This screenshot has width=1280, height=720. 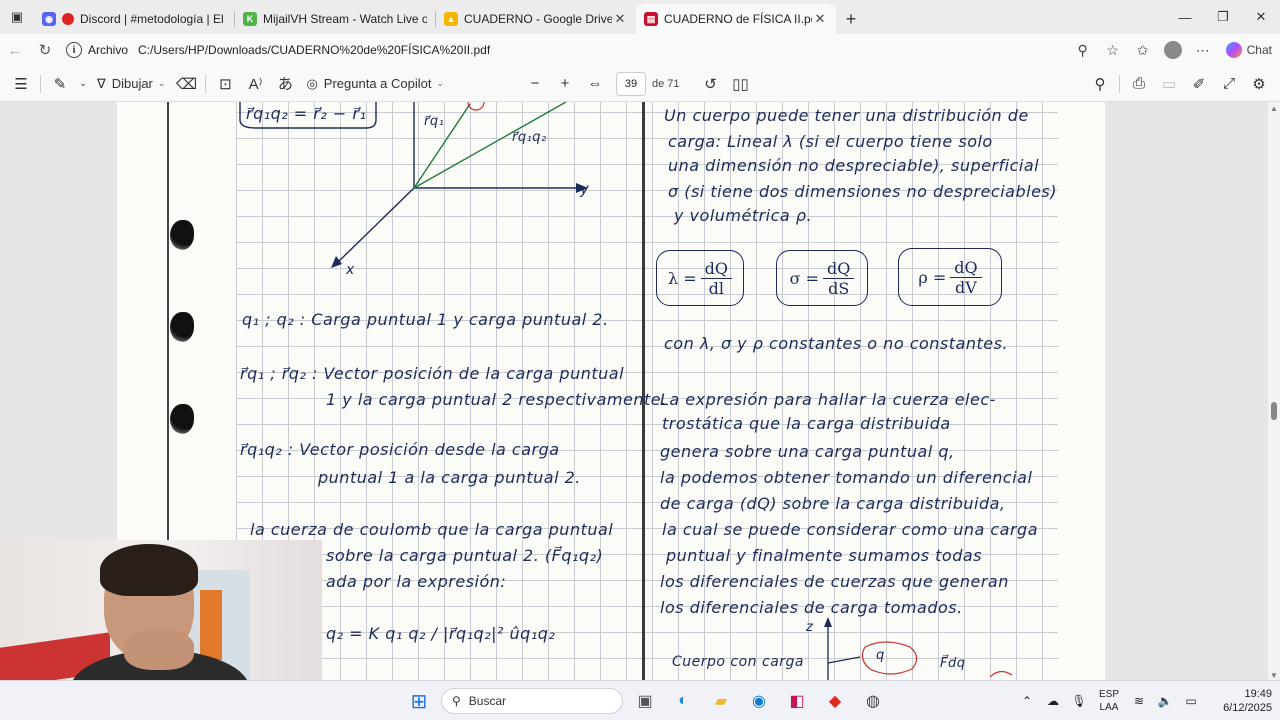 I want to click on tab-discord: ◉ Discord | #metodología | El se, so click(x=134, y=19).